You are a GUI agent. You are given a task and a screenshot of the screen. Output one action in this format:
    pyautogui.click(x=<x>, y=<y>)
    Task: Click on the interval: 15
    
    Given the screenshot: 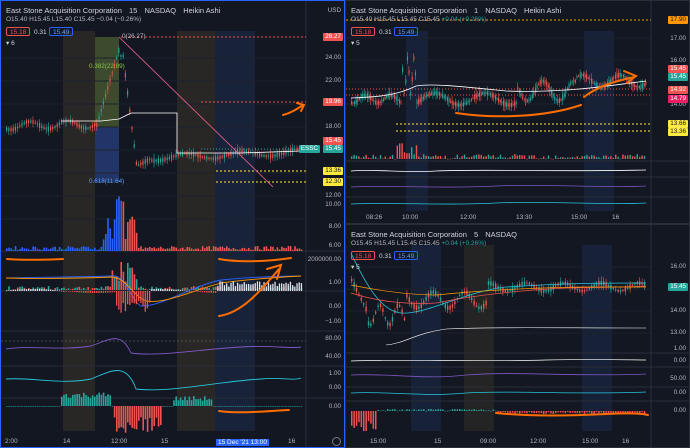 What is the action you would take?
    pyautogui.click(x=133, y=10)
    